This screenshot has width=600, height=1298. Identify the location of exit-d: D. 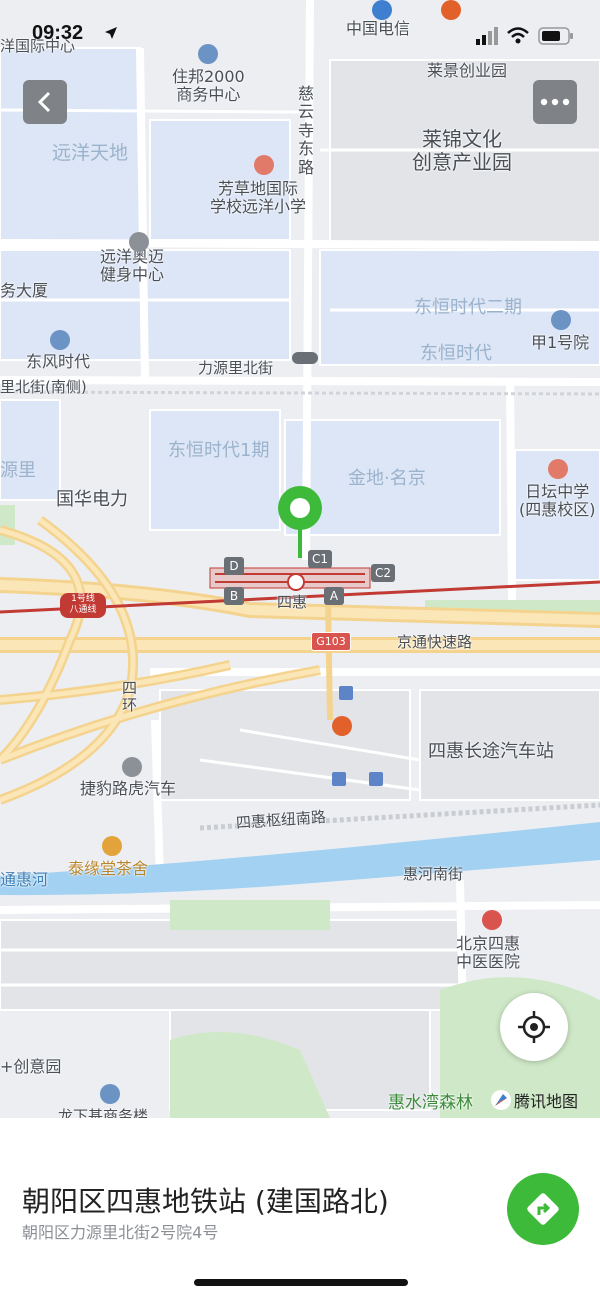
(234, 566).